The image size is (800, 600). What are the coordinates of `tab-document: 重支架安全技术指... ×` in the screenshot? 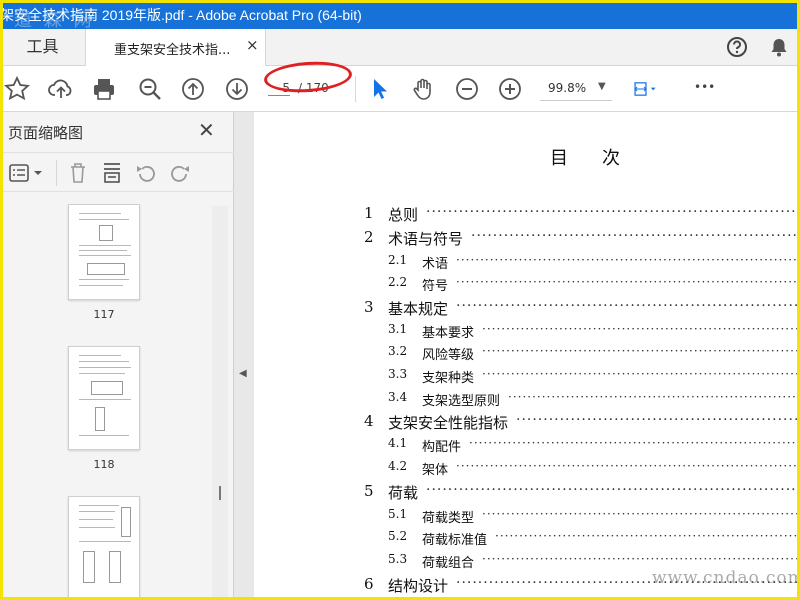 It's located at (176, 47).